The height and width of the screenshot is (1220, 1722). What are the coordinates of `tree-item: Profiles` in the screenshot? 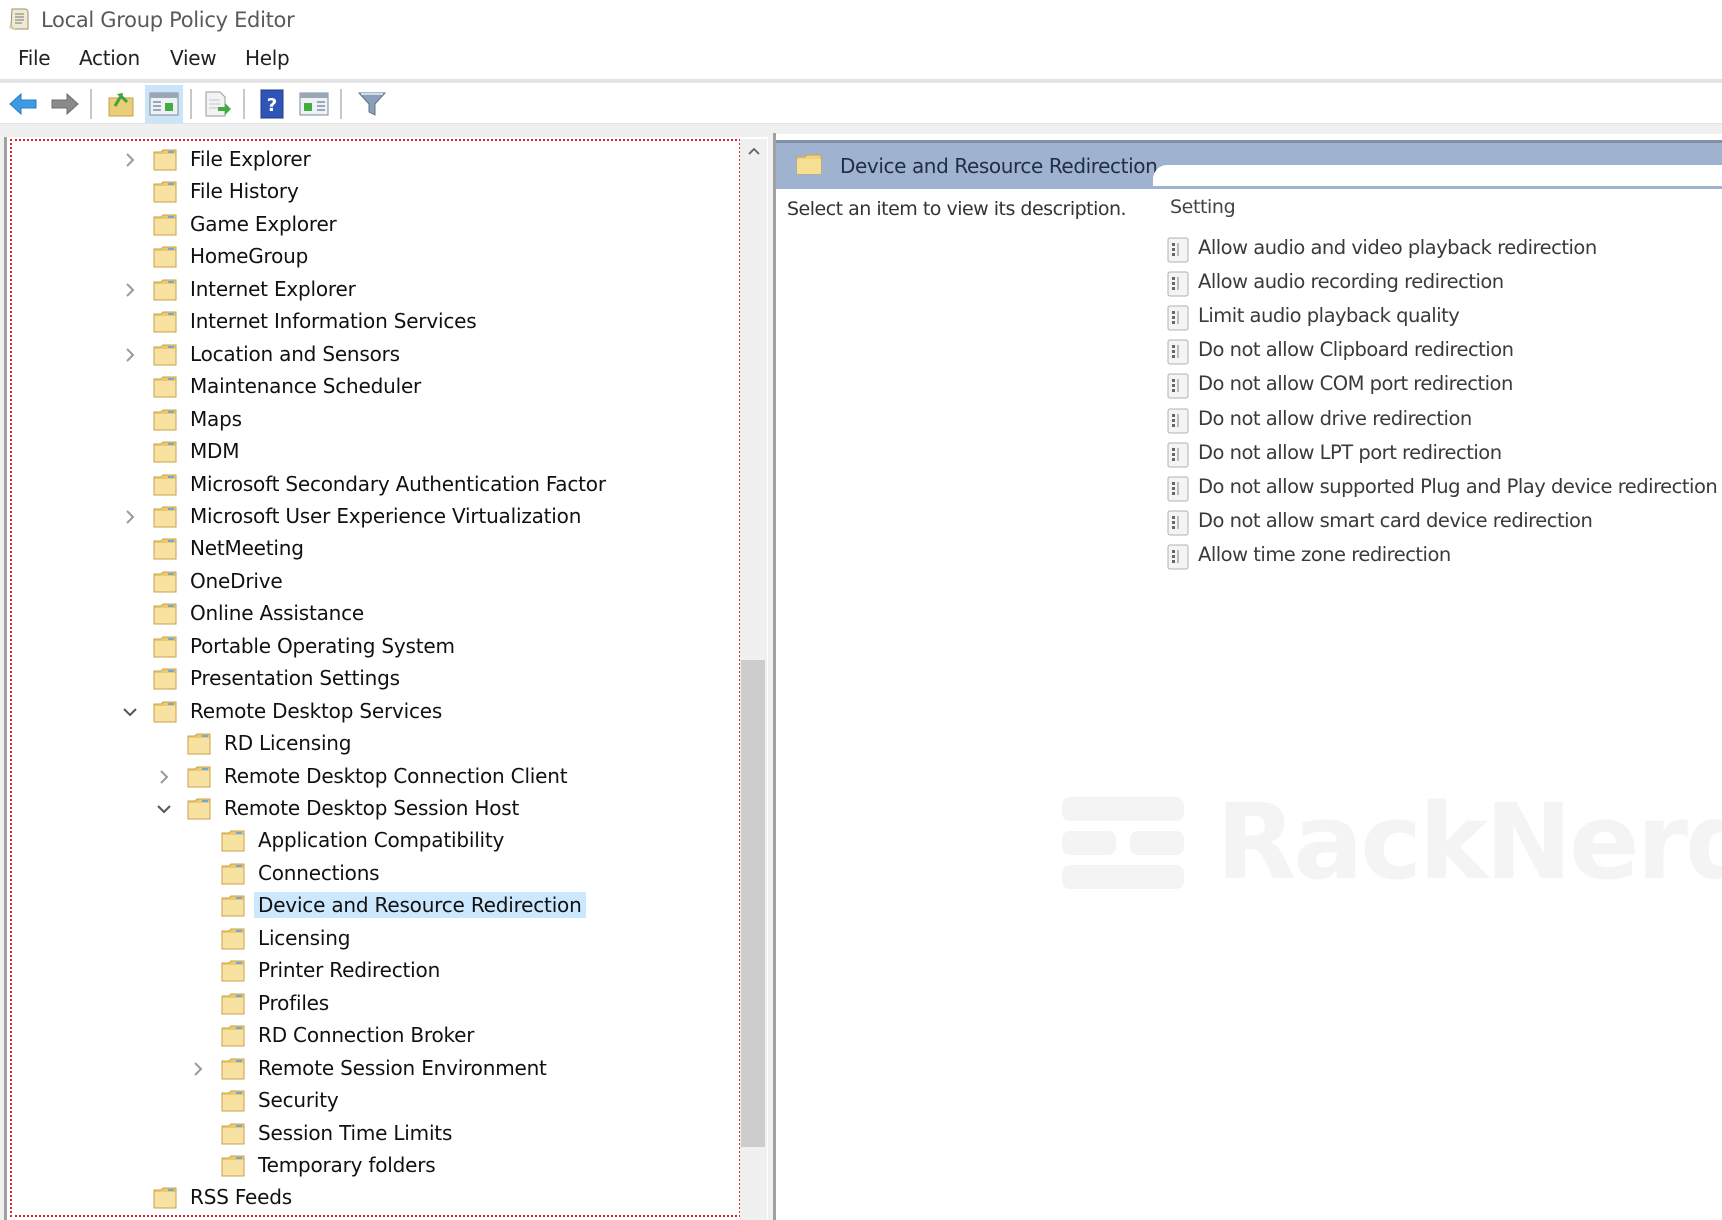 It's located at (365, 1004).